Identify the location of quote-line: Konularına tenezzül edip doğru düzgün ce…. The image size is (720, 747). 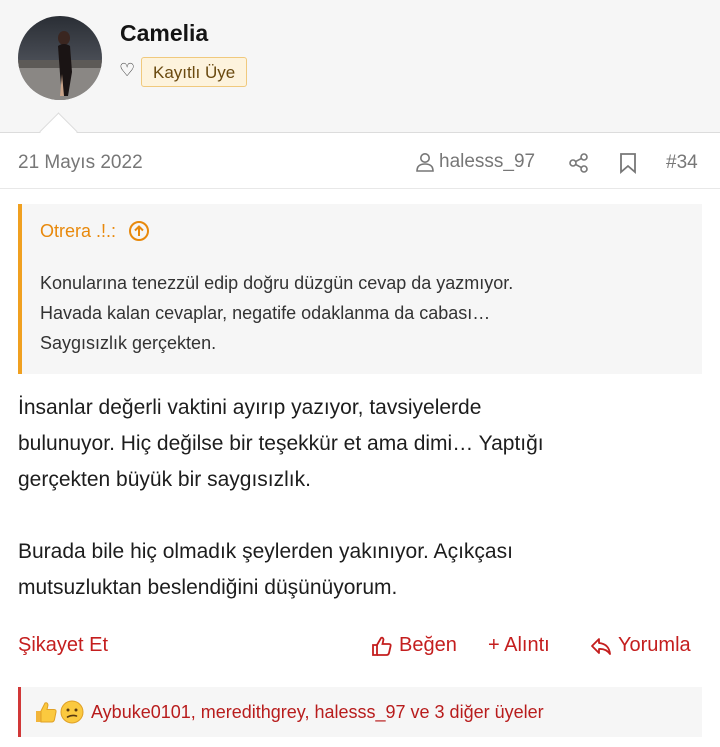
(277, 283).